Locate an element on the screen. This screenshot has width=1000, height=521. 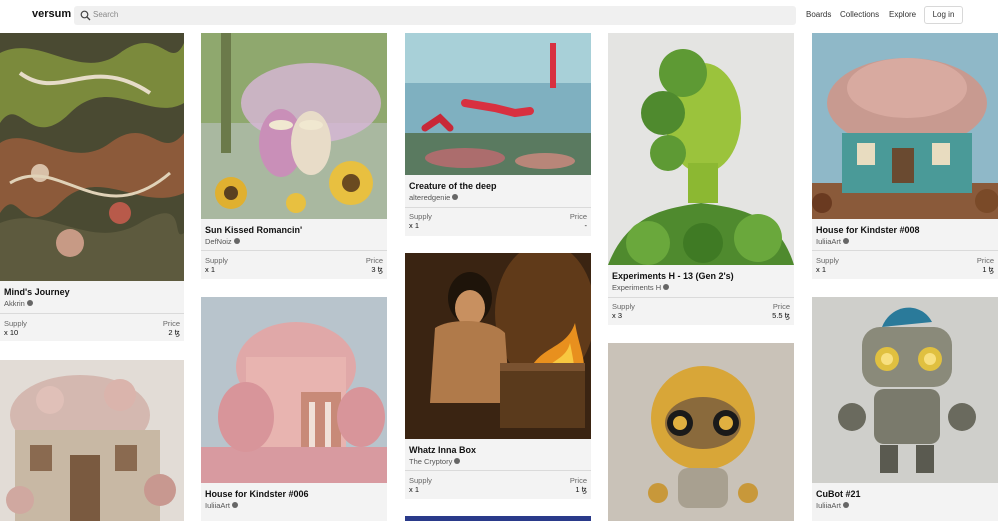
search-input: Search is located at coordinates (435, 15).